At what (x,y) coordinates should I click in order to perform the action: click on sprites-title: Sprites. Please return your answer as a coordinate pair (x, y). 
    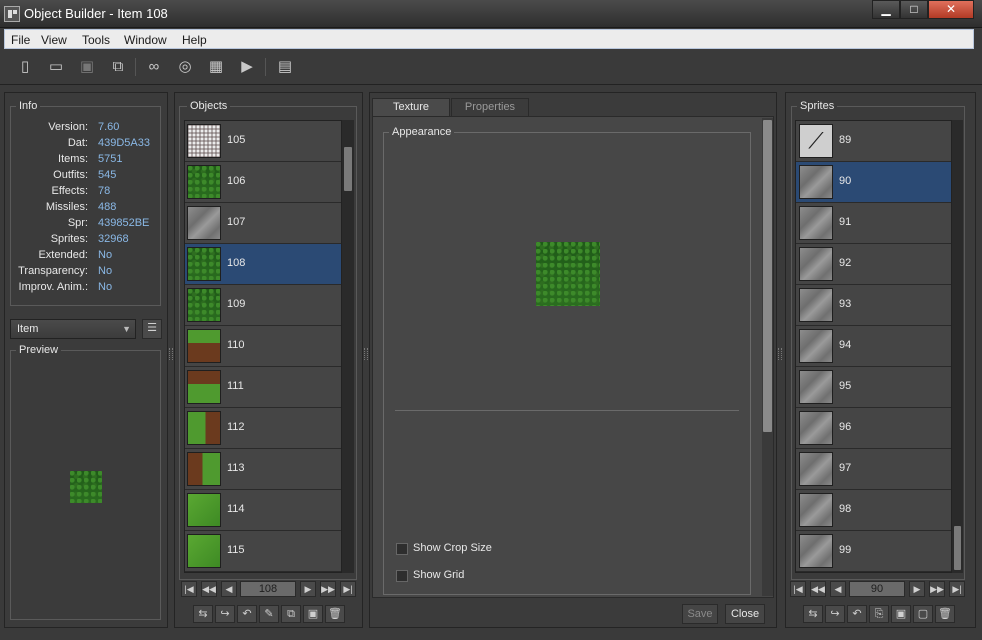
    Looking at the image, I should click on (817, 106).